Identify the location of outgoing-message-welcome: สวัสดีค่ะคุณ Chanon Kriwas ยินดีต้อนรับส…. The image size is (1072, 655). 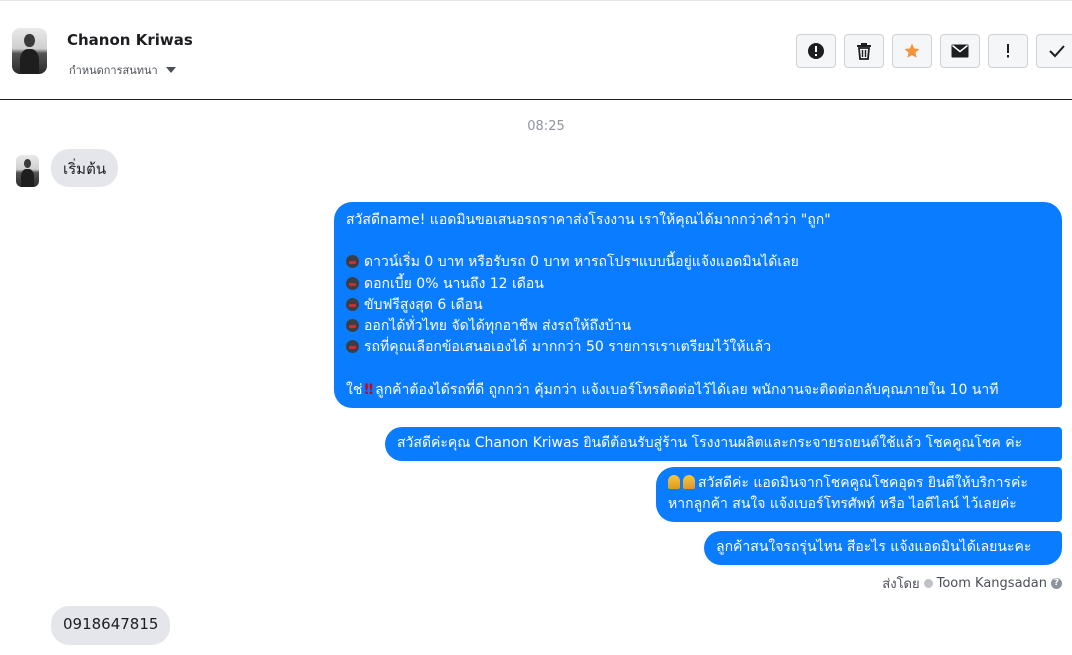
(723, 444).